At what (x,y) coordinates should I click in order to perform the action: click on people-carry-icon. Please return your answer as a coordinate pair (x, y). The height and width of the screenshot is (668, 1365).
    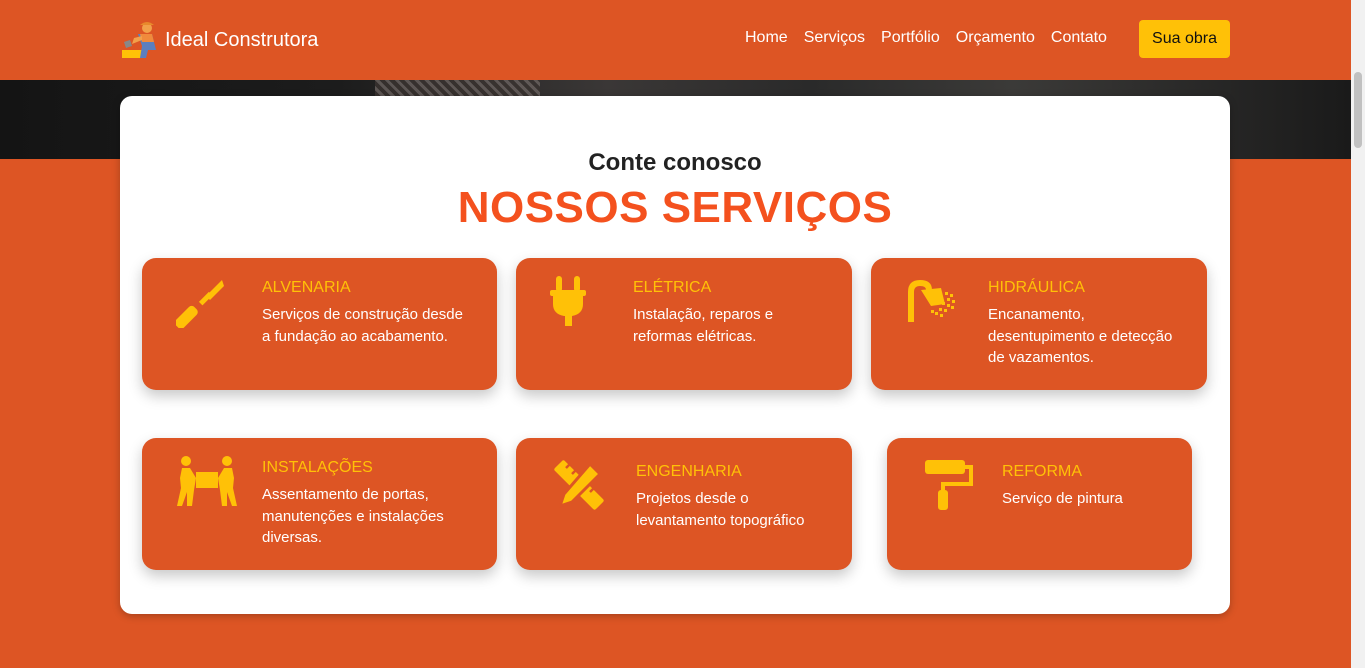
    Looking at the image, I should click on (207, 481).